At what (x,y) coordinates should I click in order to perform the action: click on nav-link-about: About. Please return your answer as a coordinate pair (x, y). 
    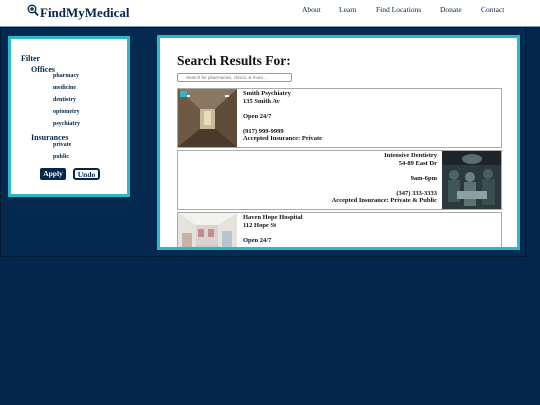
    Looking at the image, I should click on (311, 9).